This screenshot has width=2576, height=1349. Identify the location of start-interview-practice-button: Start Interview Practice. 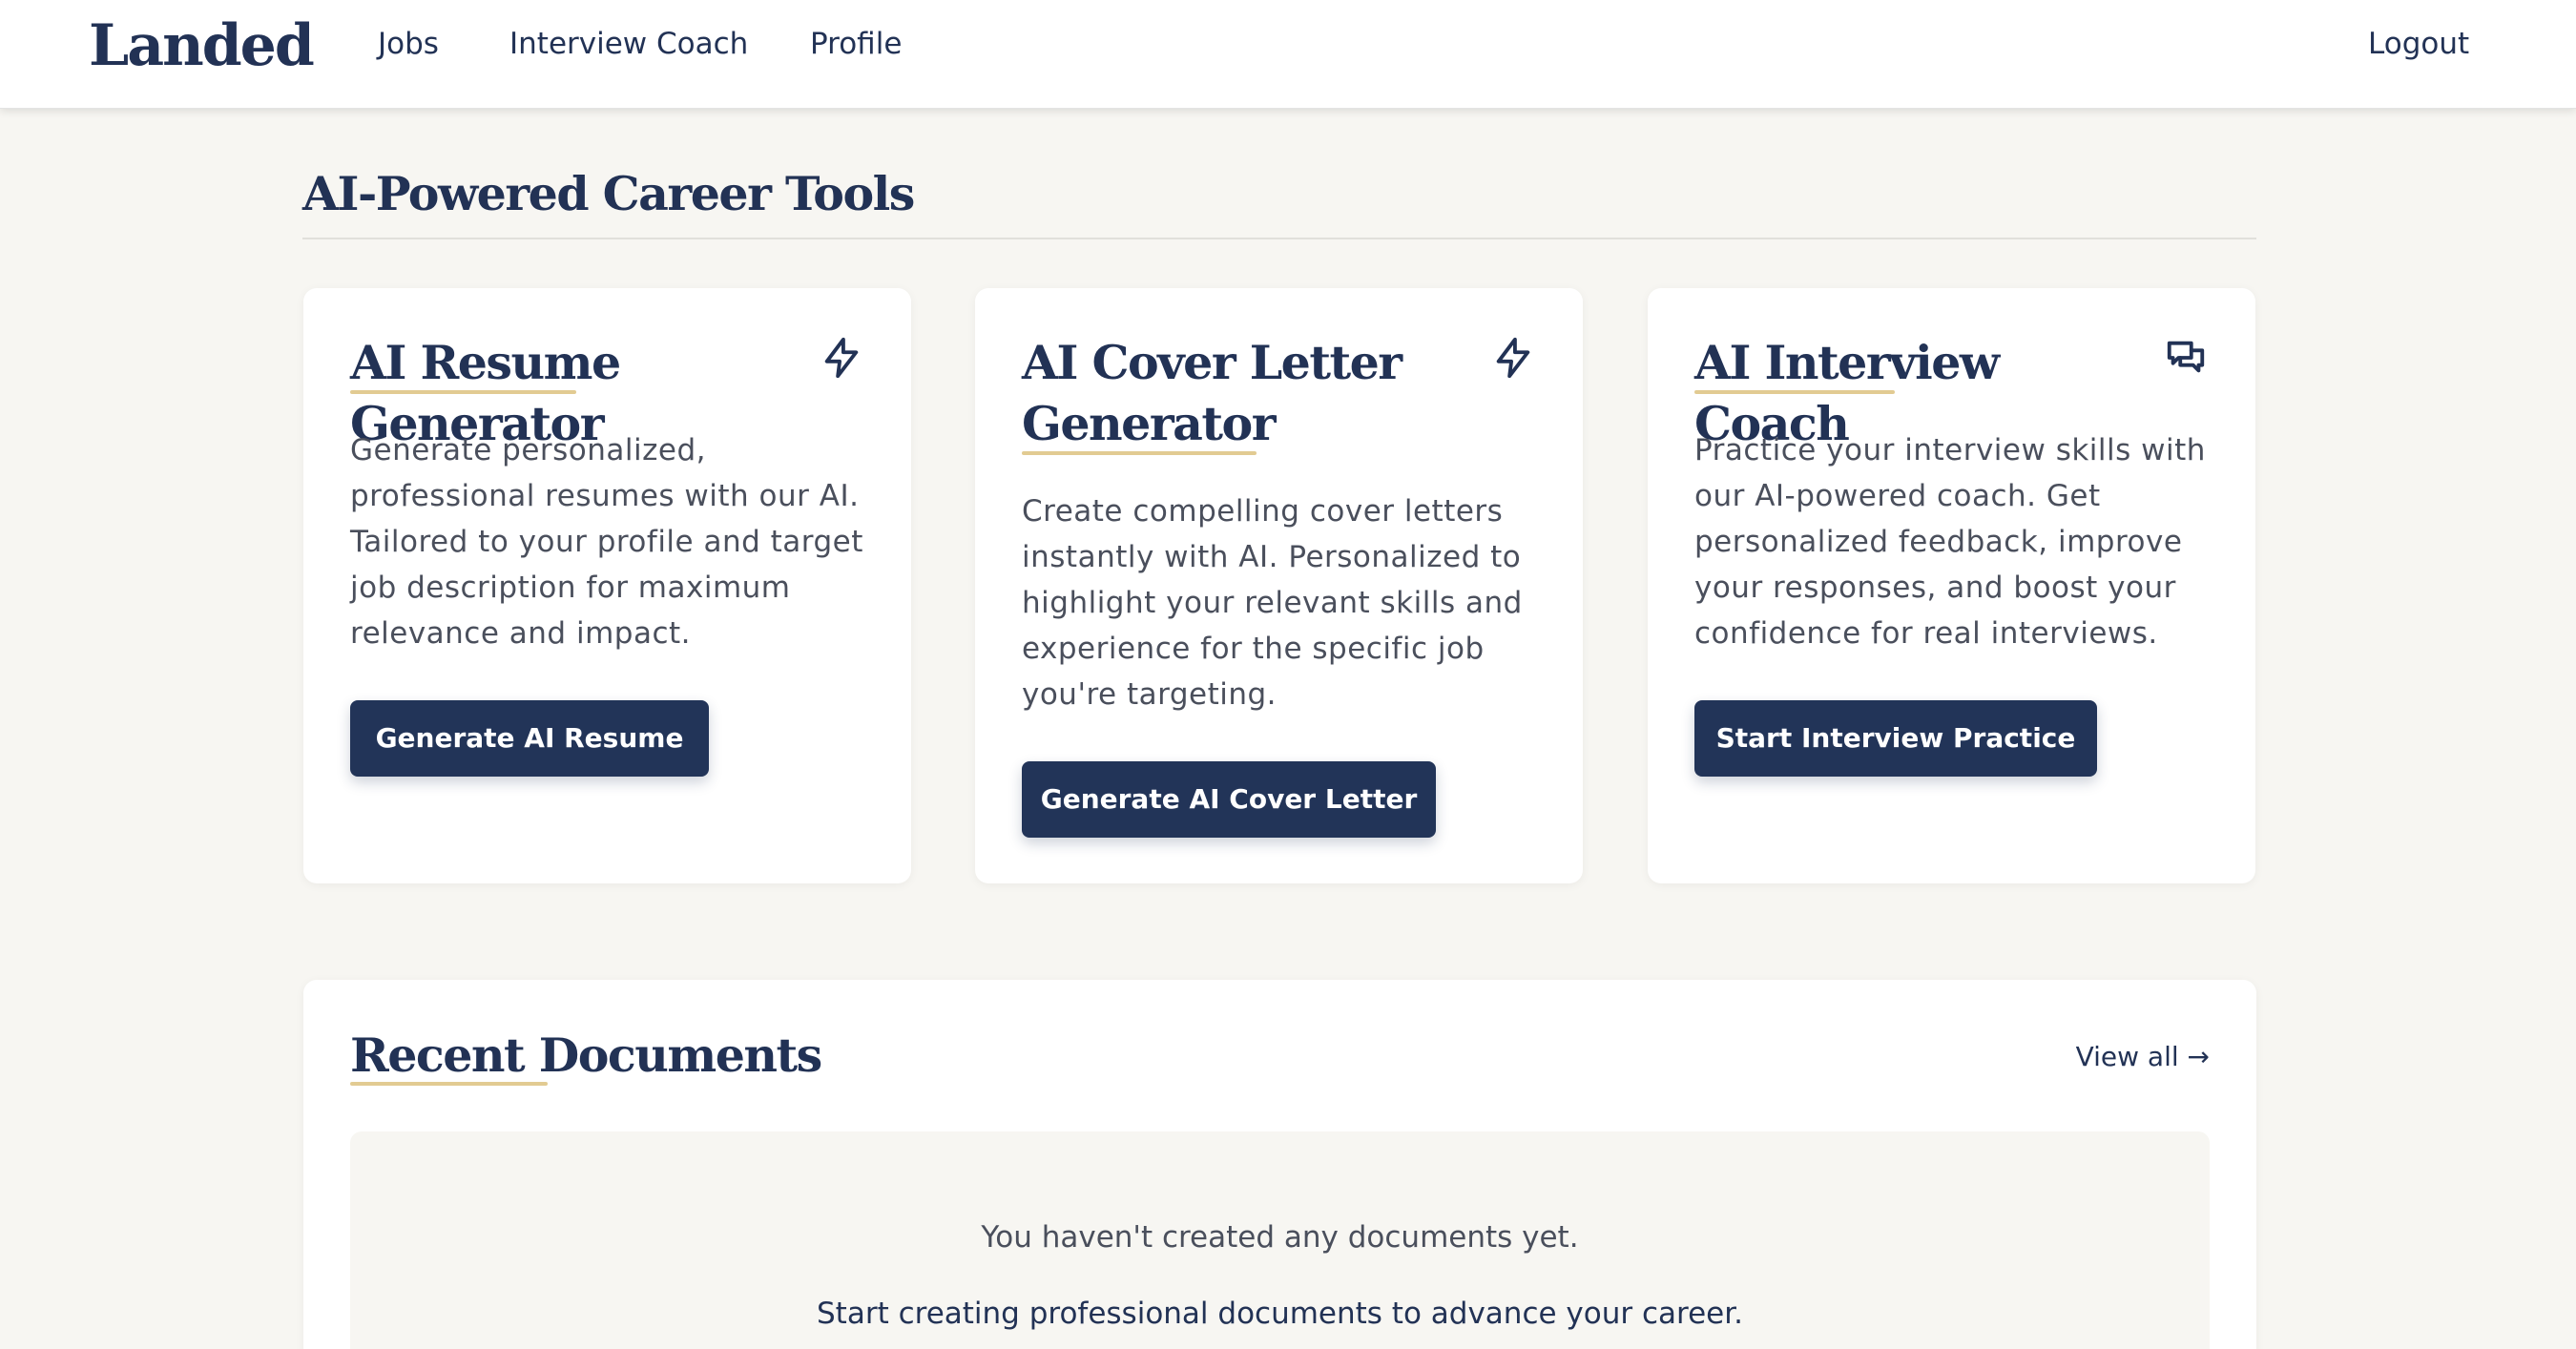
(1895, 739).